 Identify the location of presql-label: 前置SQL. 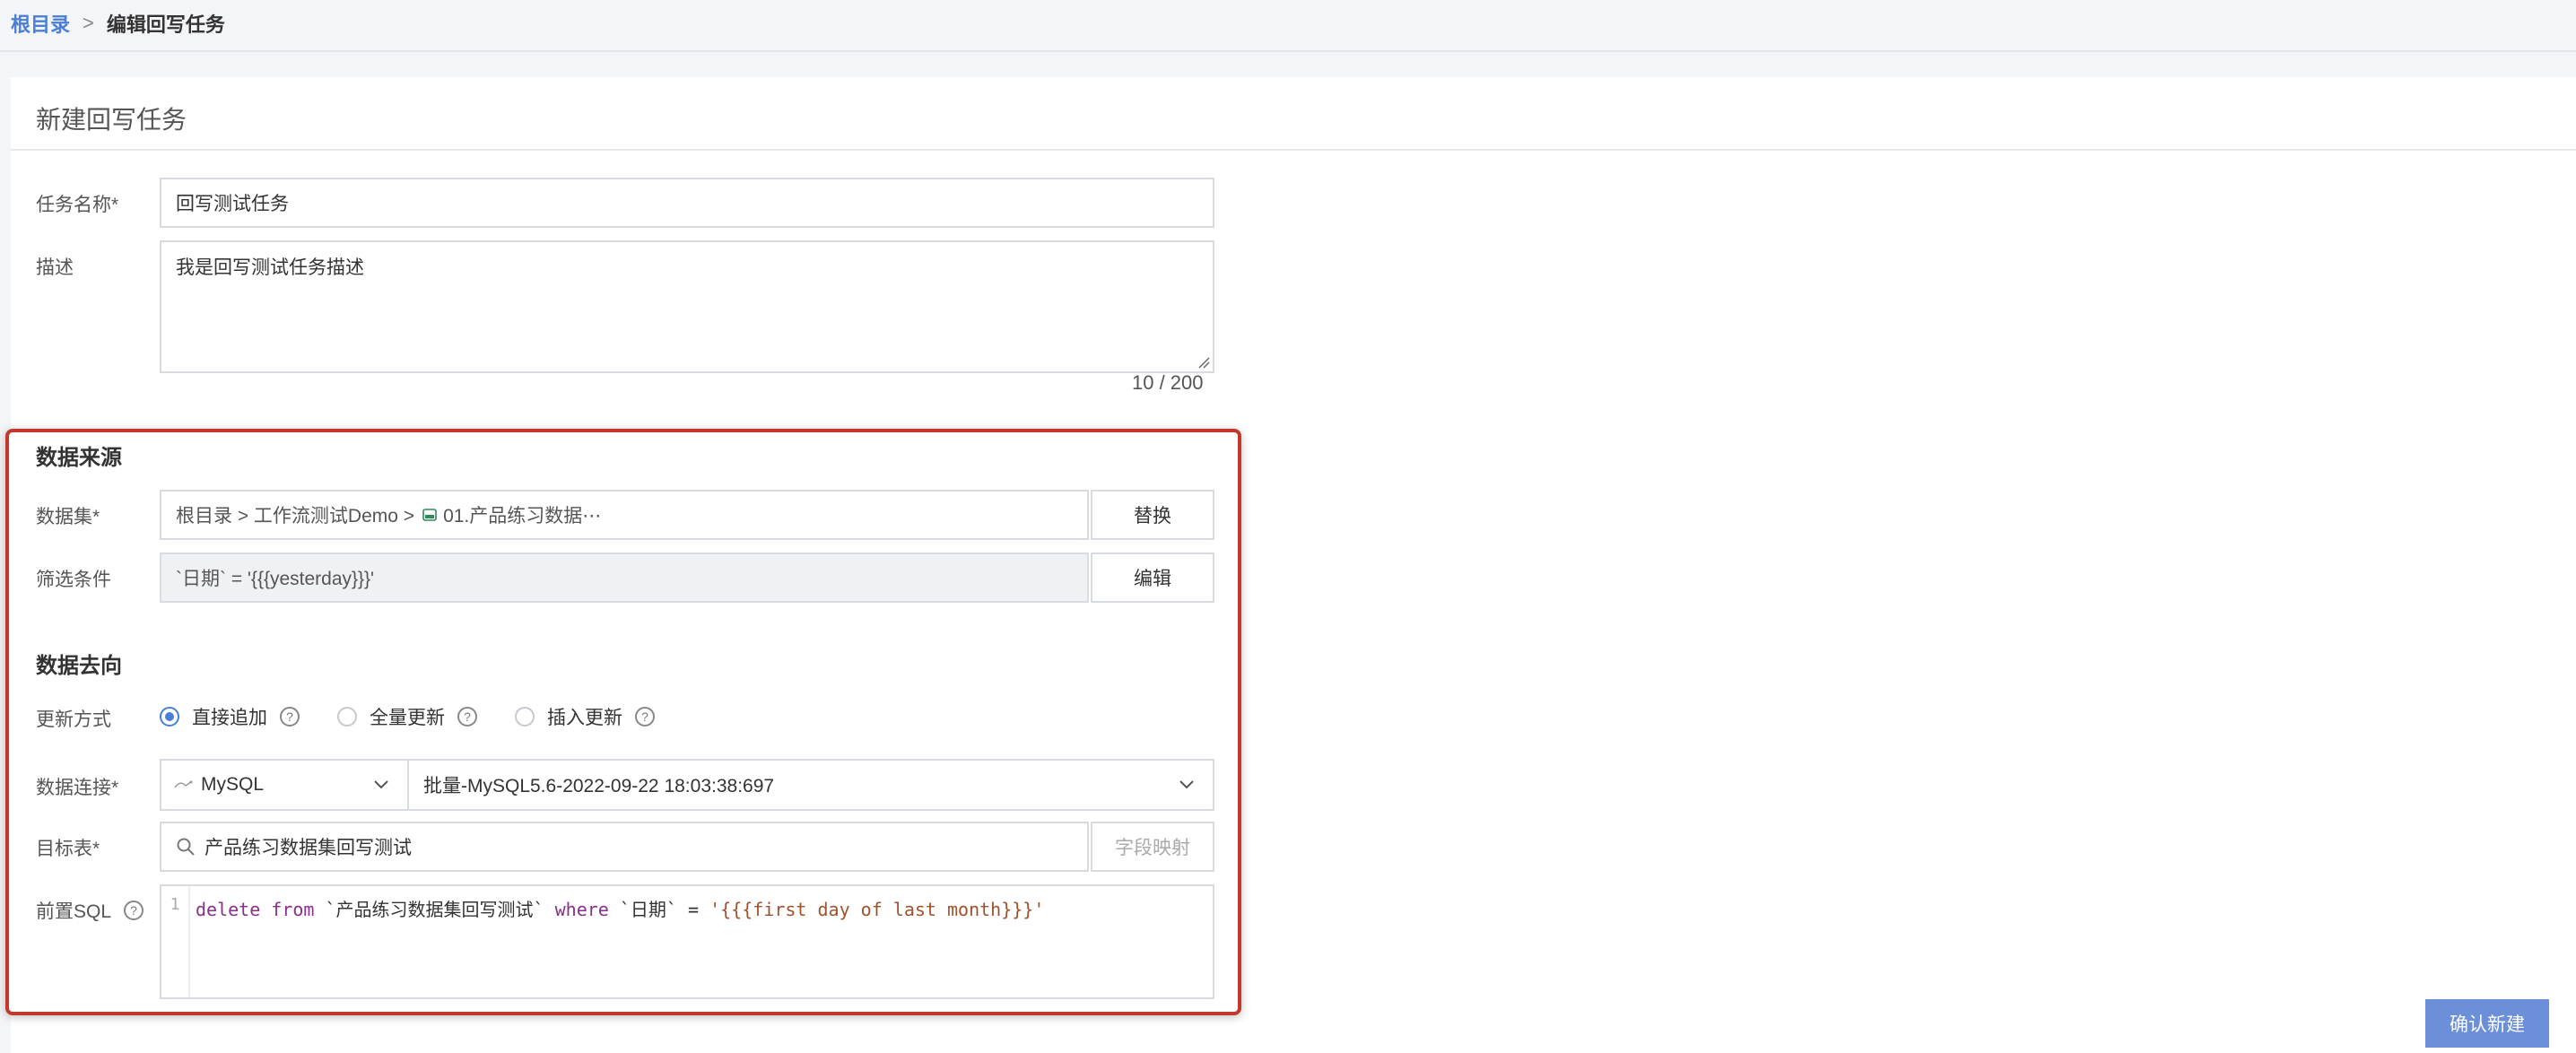
(74, 911).